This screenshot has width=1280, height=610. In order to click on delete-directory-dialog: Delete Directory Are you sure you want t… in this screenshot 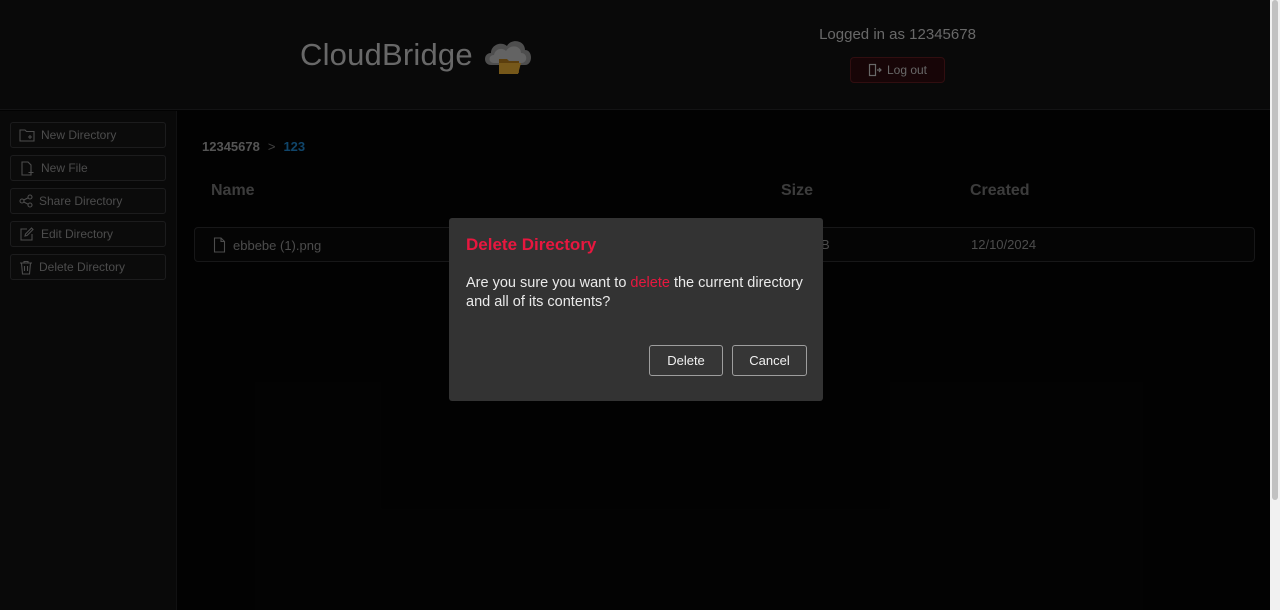, I will do `click(636, 309)`.